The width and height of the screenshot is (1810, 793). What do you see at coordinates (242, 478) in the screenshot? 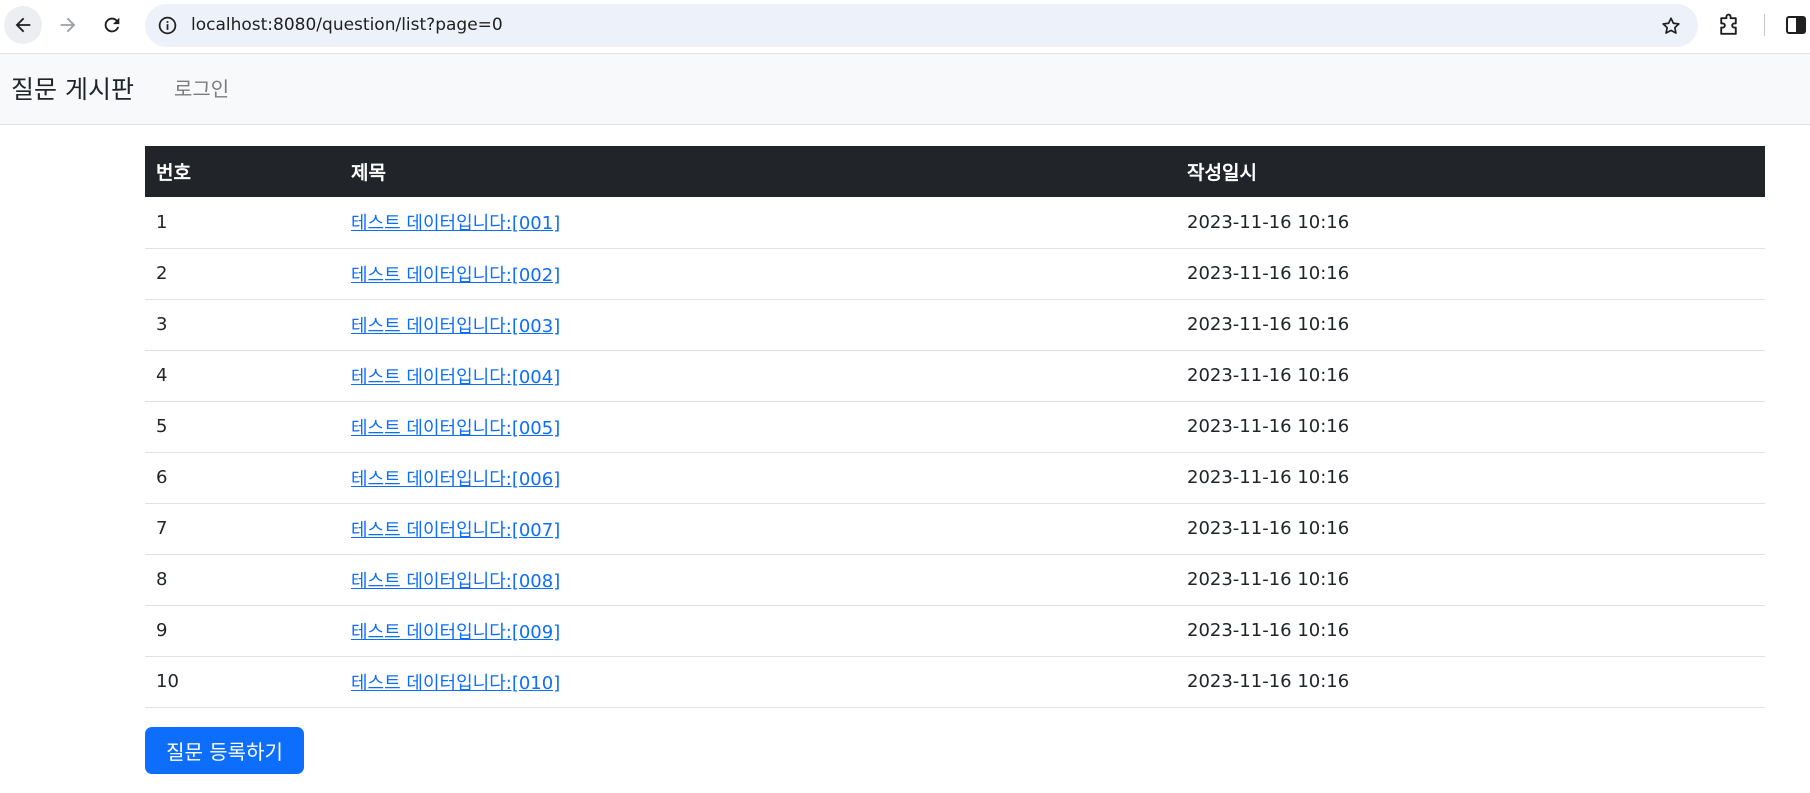
I see `row-number: 6` at bounding box center [242, 478].